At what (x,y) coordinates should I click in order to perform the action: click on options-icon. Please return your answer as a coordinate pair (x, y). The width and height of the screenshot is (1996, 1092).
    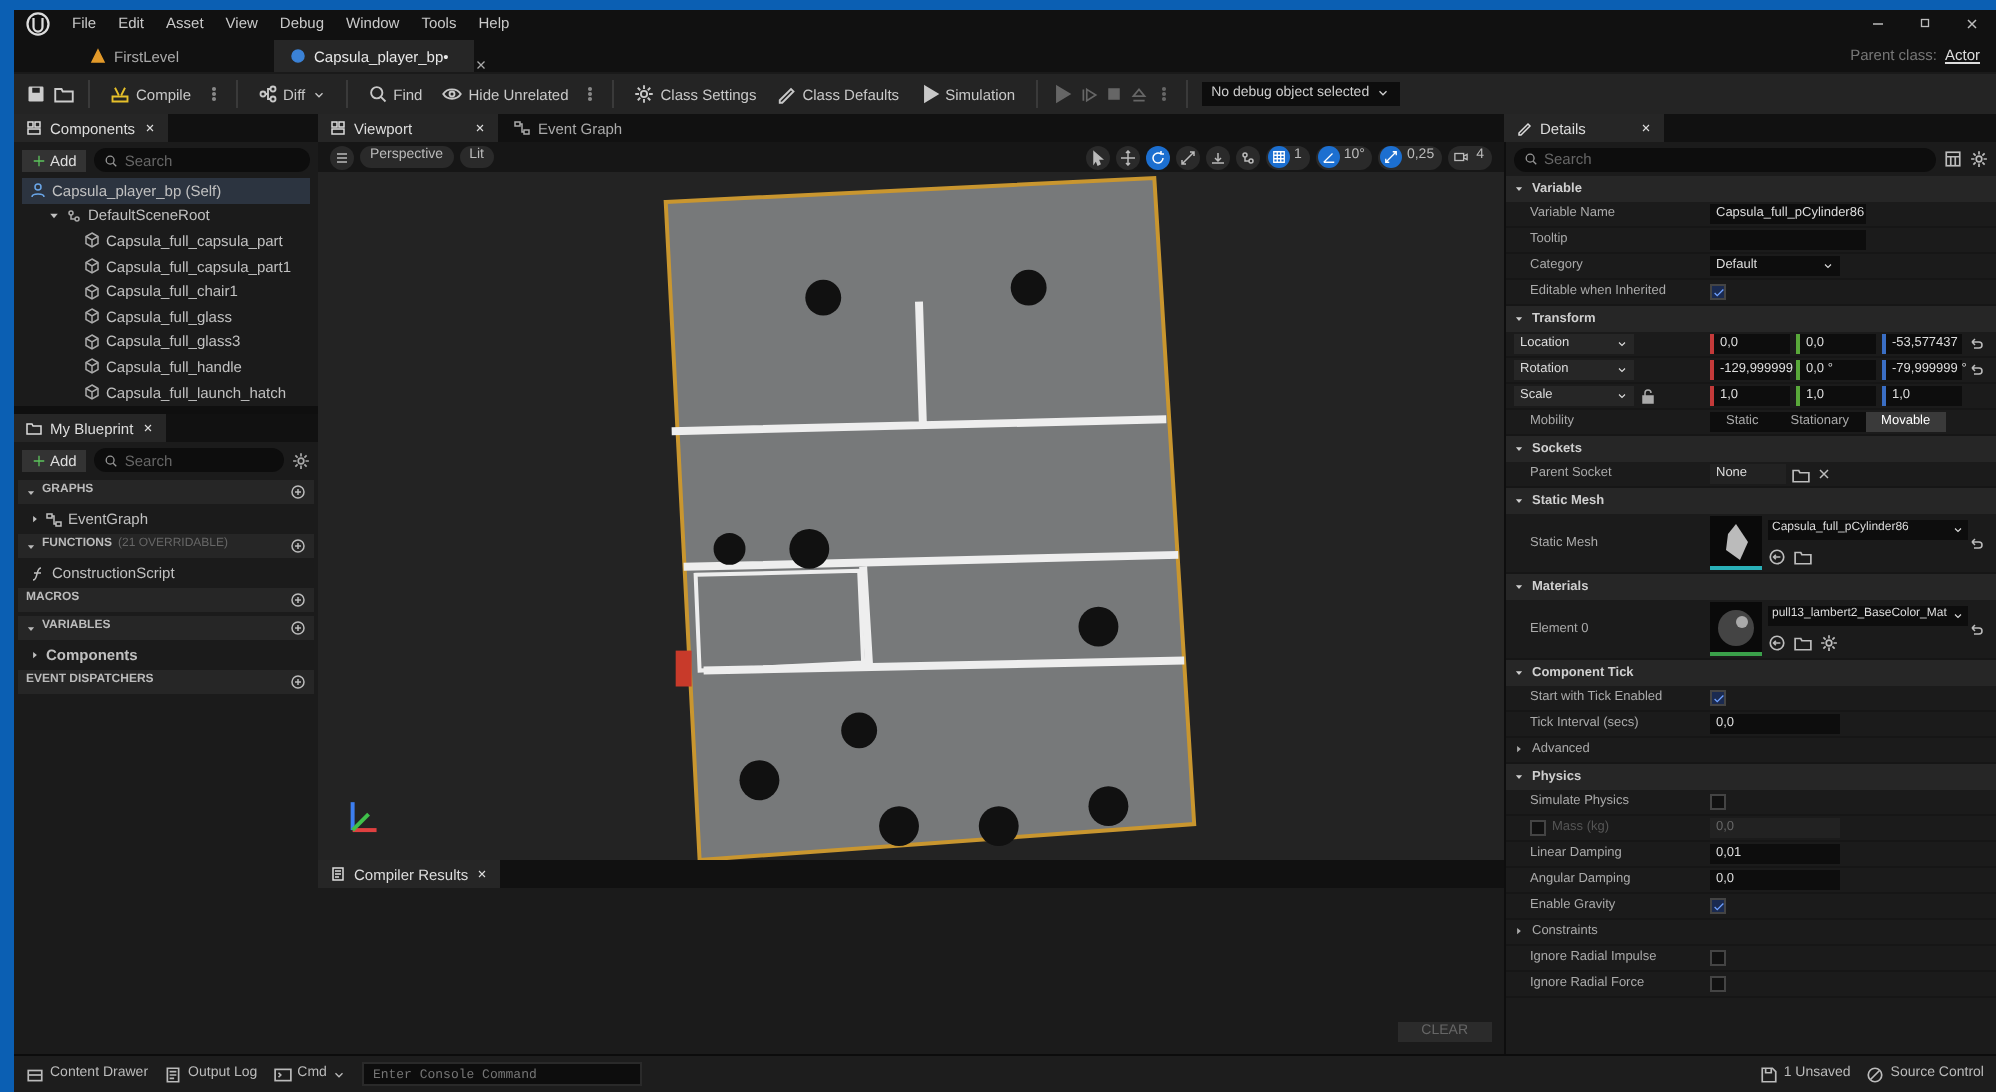
    Looking at the image, I should click on (1829, 643).